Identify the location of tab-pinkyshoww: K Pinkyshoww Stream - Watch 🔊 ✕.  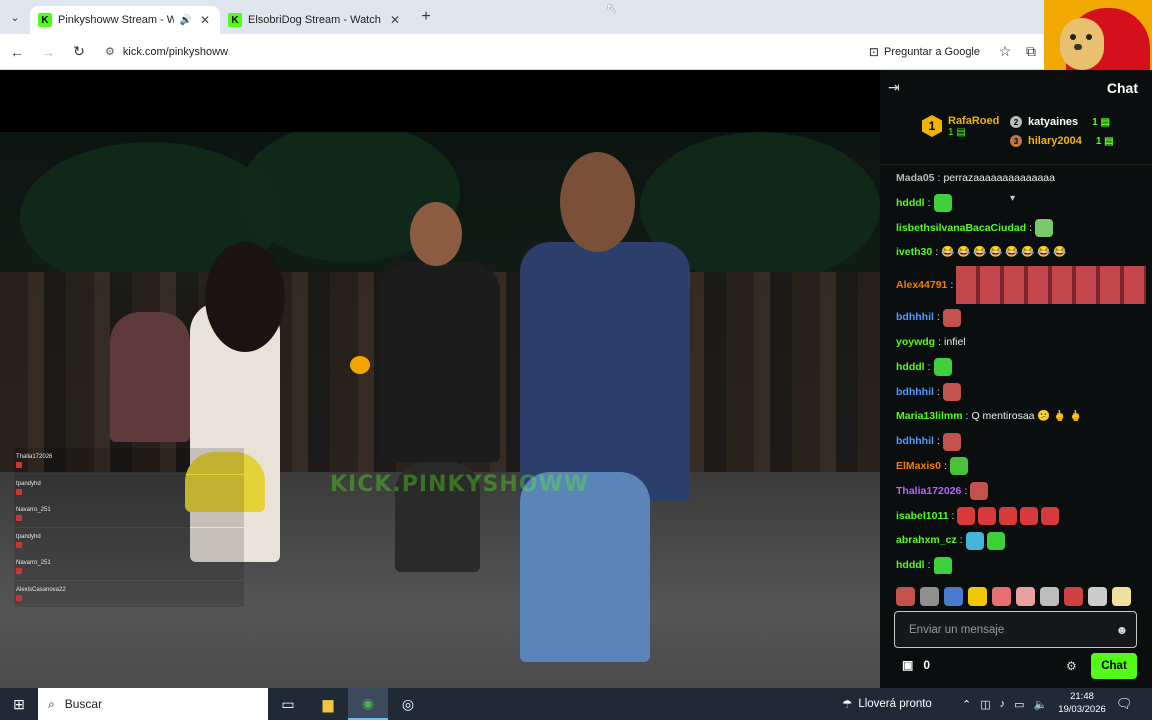
(125, 20).